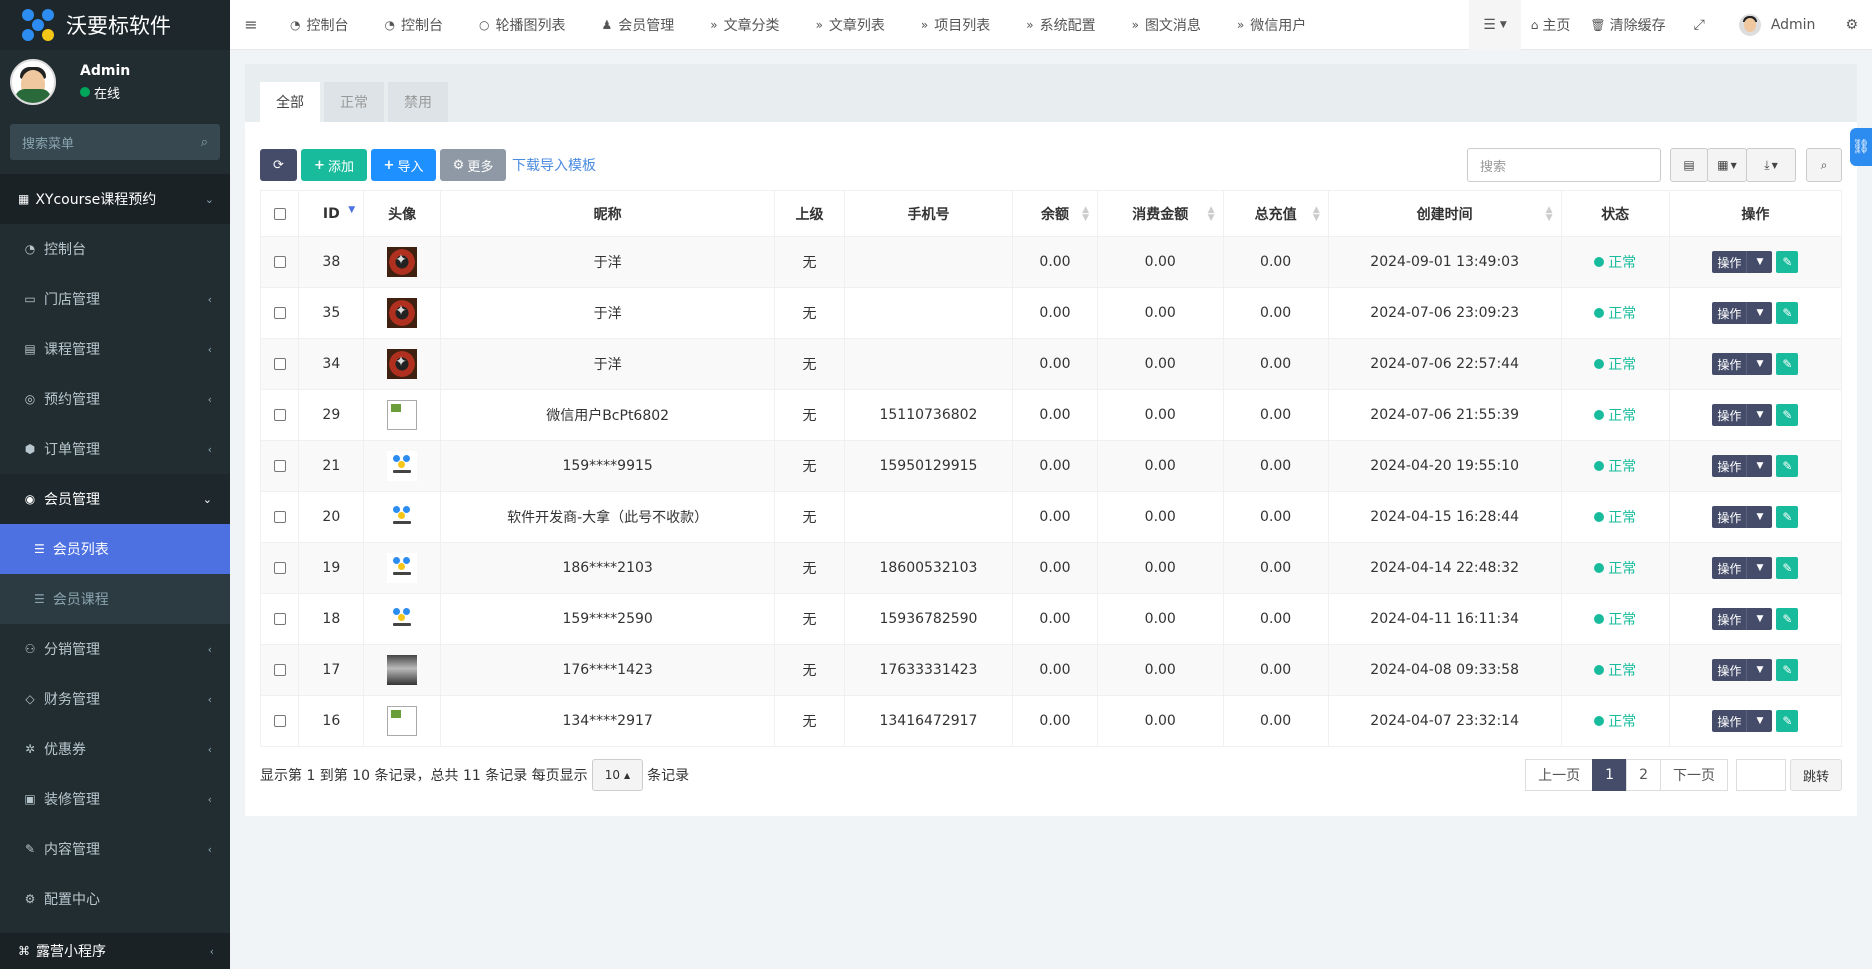 This screenshot has width=1872, height=969. I want to click on nav-tab-article-list: » 文章列表, so click(850, 25).